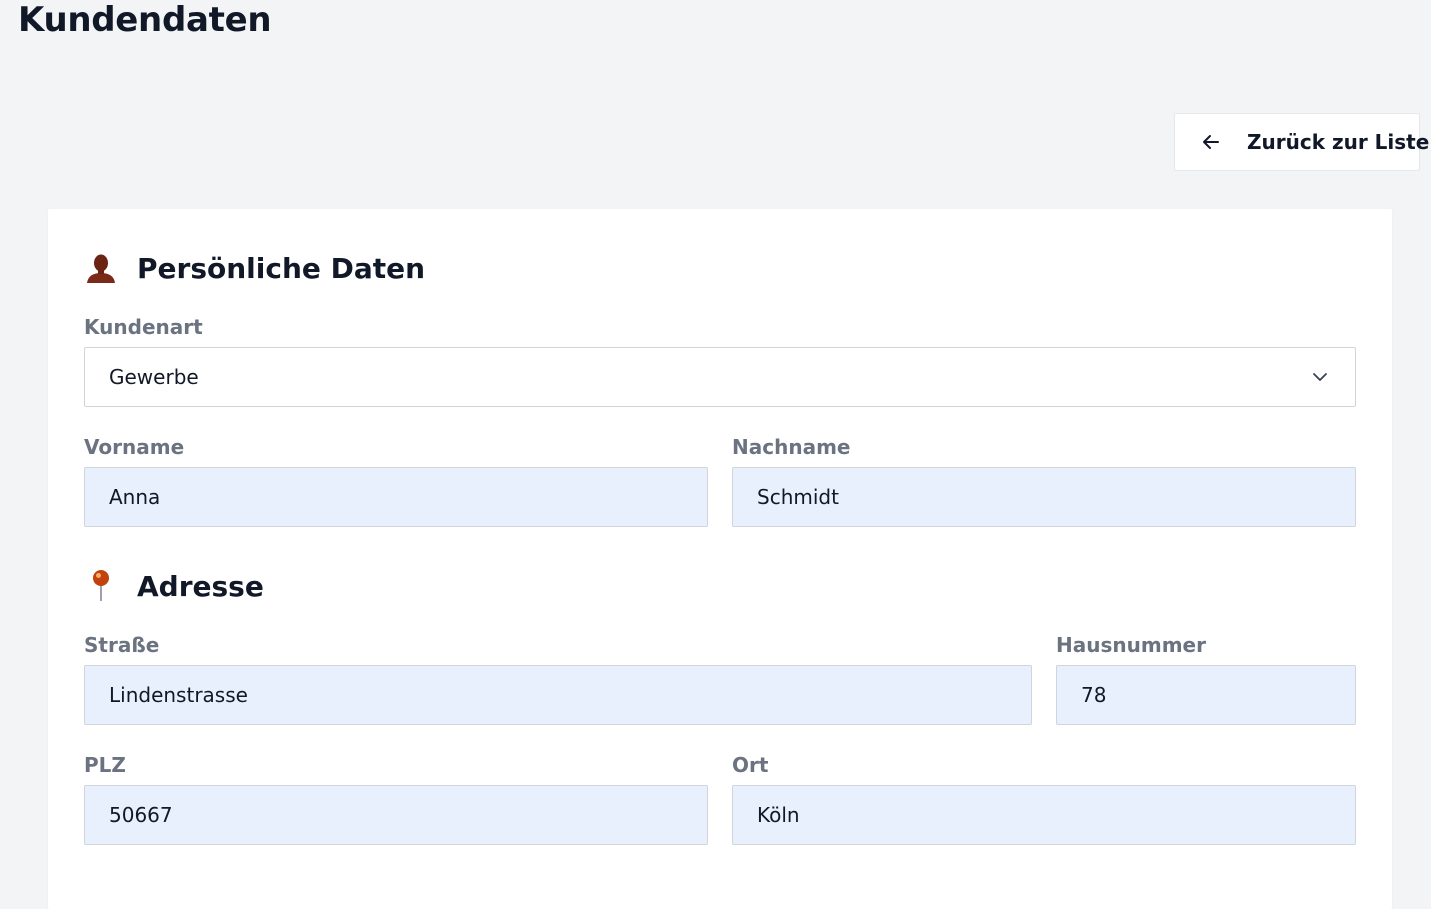 The height and width of the screenshot is (909, 1431). Describe the element at coordinates (101, 268) in the screenshot. I see `person-icon` at that location.